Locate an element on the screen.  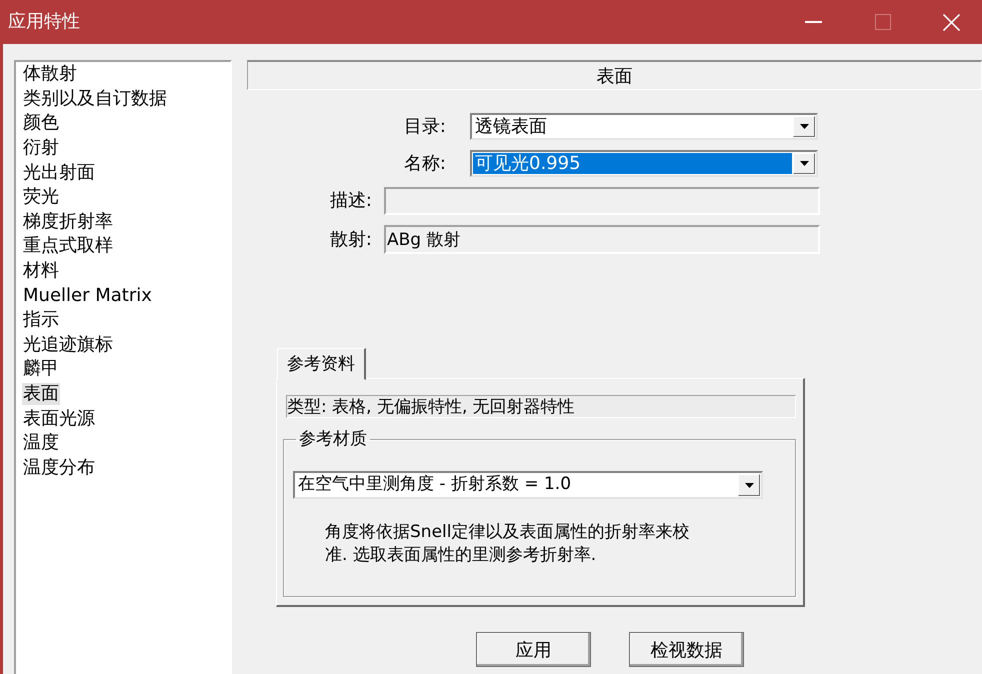
field-label: 目录: is located at coordinates (425, 127).